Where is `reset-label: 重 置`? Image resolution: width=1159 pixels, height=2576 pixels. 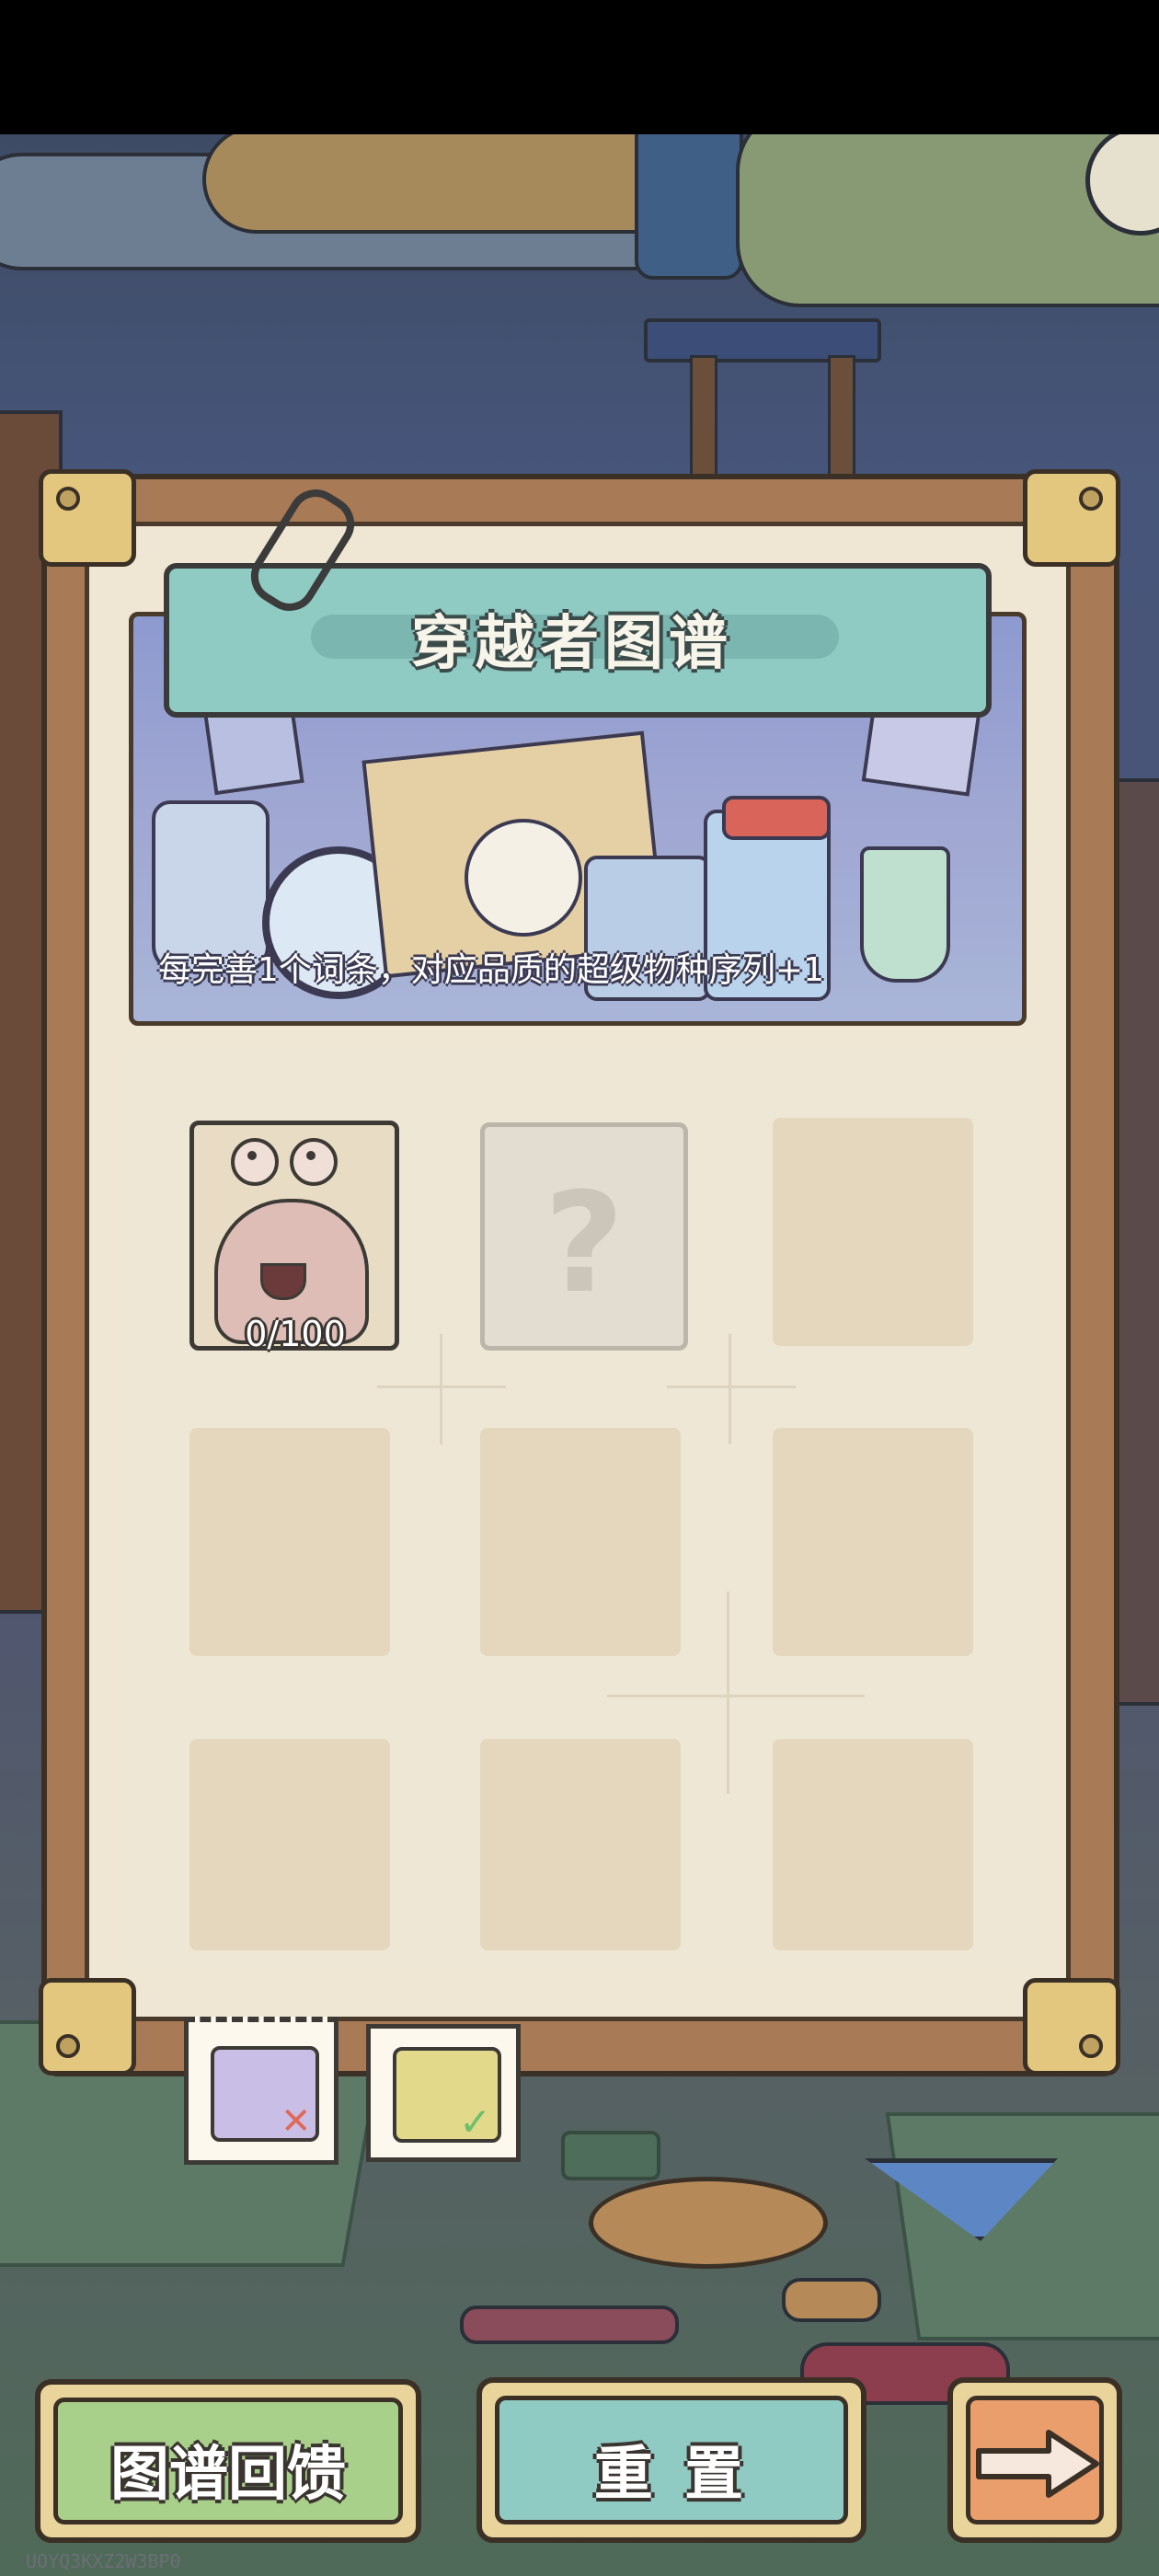 reset-label: 重 置 is located at coordinates (671, 2475).